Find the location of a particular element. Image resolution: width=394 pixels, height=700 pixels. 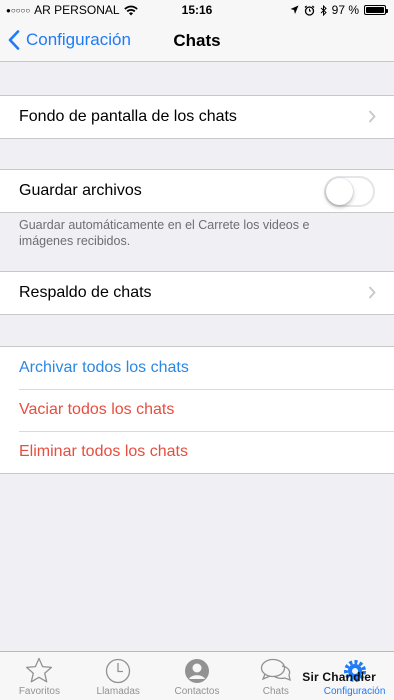

tab-label: Configuración is located at coordinates (354, 691).